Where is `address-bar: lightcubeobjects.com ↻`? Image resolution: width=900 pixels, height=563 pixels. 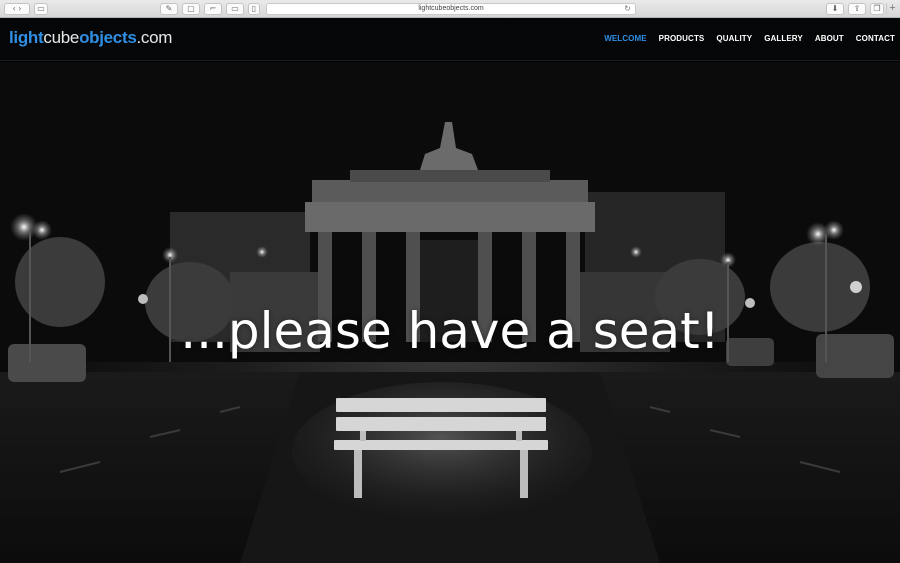
address-bar: lightcubeobjects.com ↻ is located at coordinates (451, 9).